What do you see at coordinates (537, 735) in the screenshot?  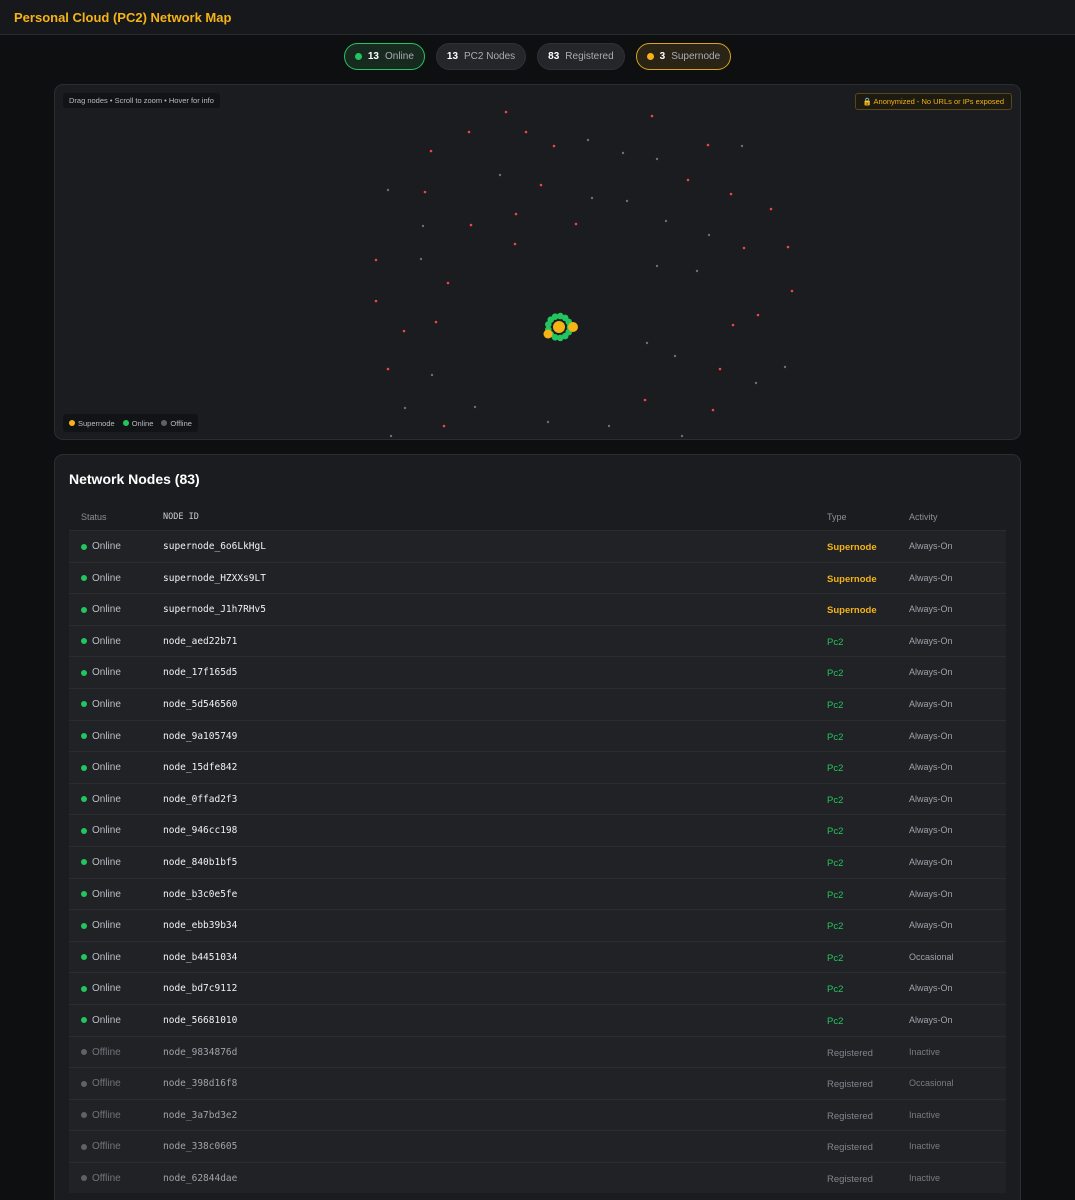 I see `table-row: Online node_9a105749 Pc2 Always-On` at bounding box center [537, 735].